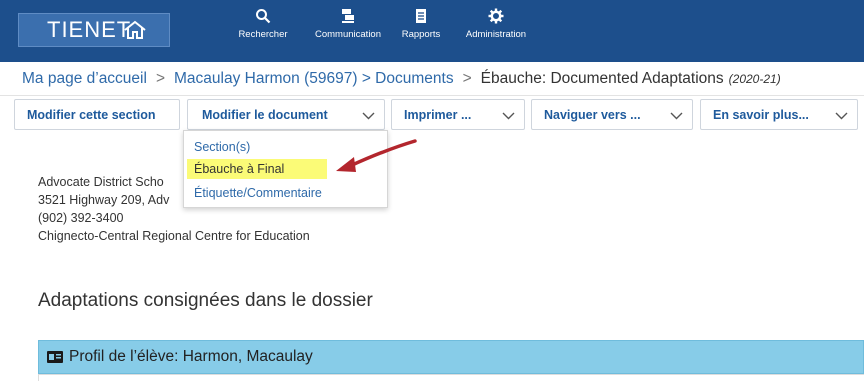  I want to click on gear-icon, so click(496, 16).